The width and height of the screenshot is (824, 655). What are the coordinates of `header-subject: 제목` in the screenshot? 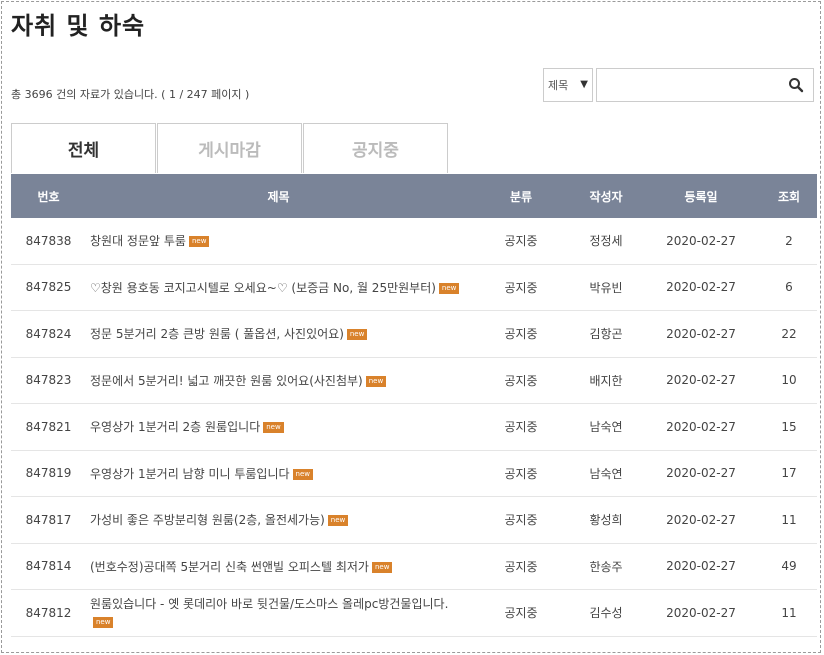 It's located at (278, 196).